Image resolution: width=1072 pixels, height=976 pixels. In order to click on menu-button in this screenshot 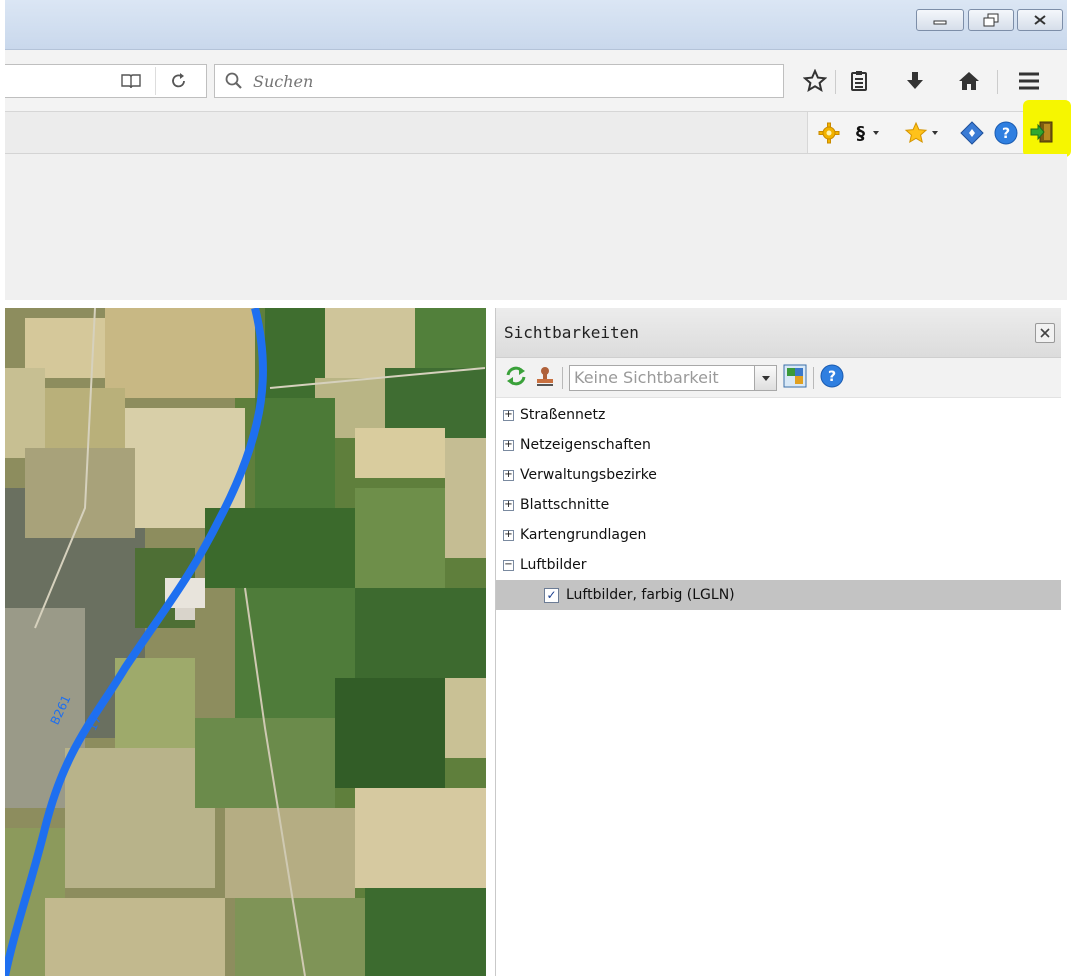, I will do `click(1029, 81)`.